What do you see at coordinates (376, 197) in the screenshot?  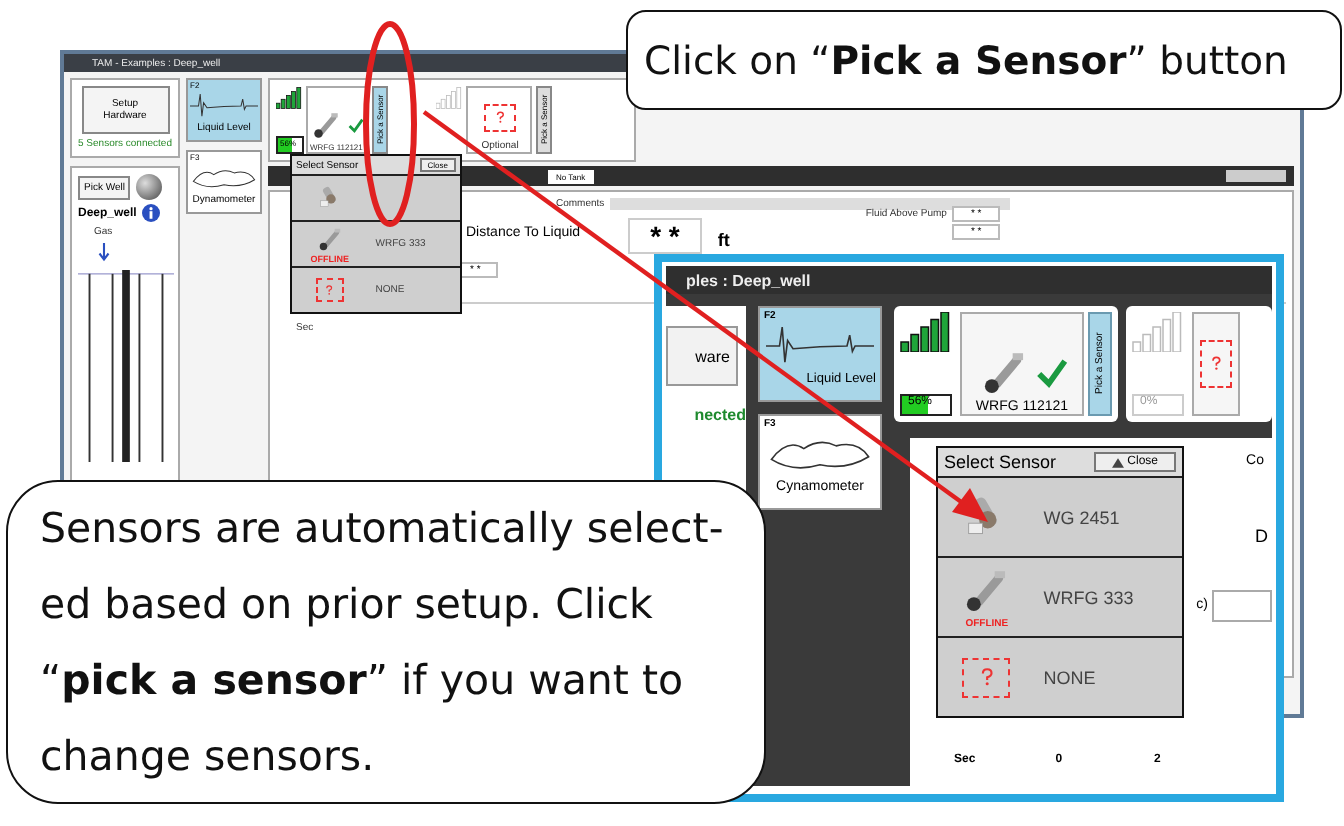 I see `sensor-option` at bounding box center [376, 197].